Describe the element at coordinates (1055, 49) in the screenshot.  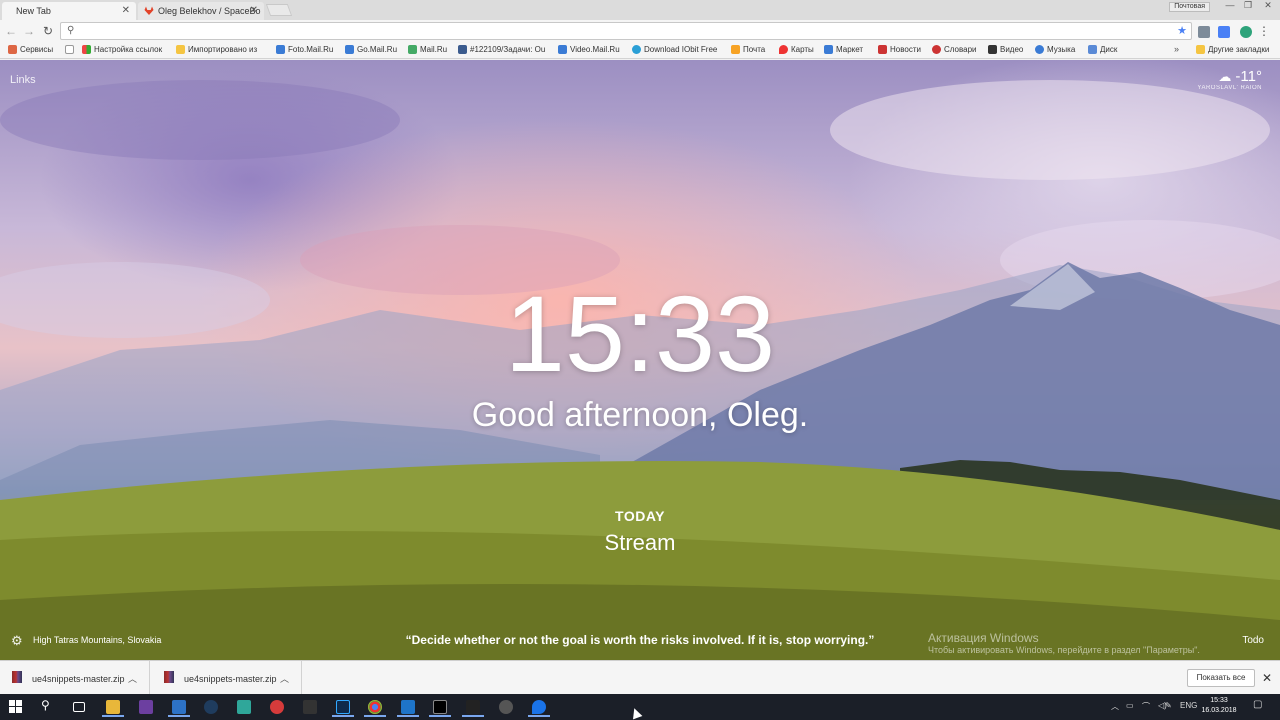
I see `bookmark-item: Музыка` at that location.